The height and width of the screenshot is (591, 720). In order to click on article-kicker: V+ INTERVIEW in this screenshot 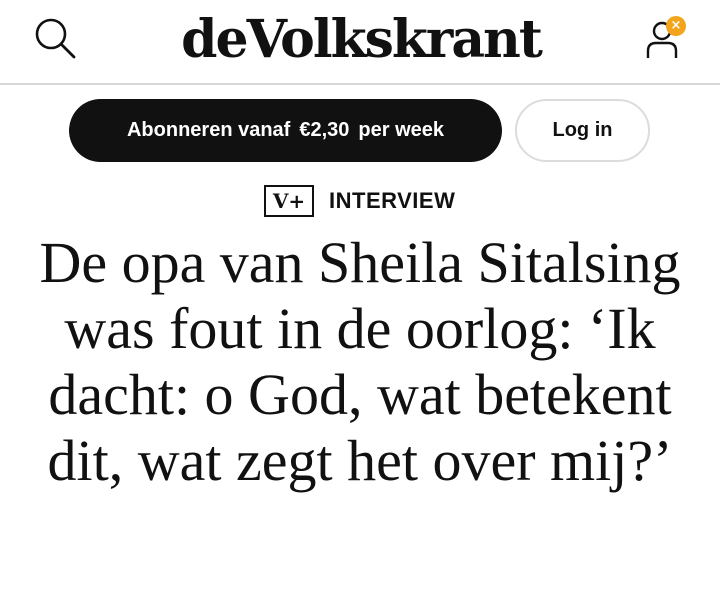, I will do `click(359, 201)`.